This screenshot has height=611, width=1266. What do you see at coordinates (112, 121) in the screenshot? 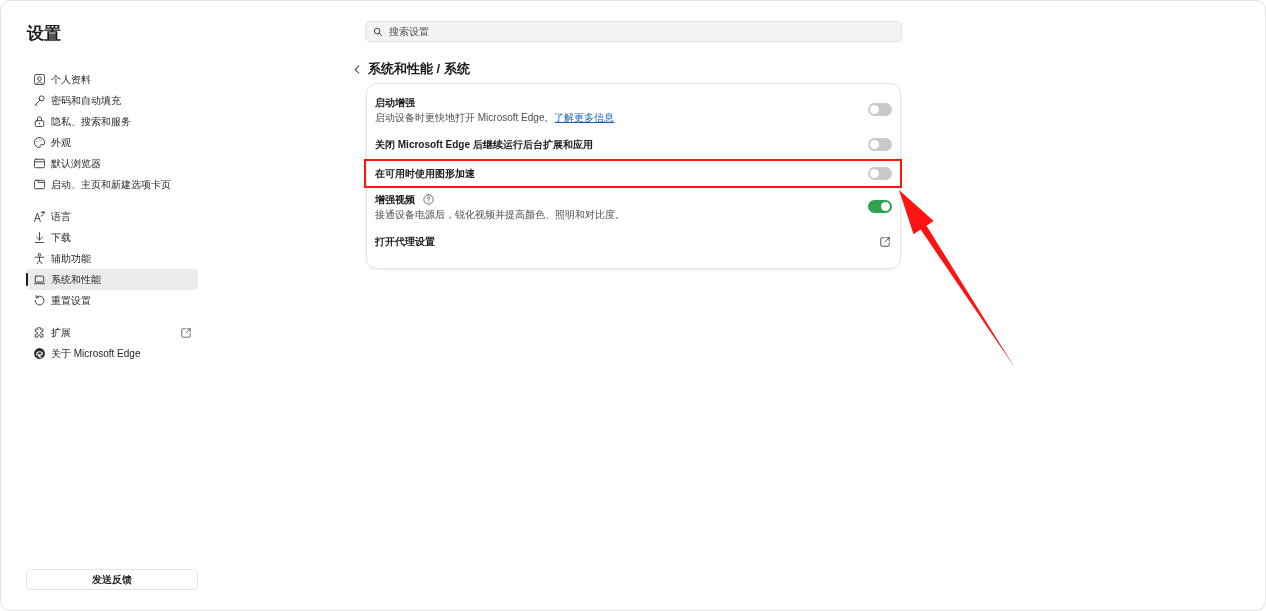
I see `nav-item: 隐私、搜索和服务` at bounding box center [112, 121].